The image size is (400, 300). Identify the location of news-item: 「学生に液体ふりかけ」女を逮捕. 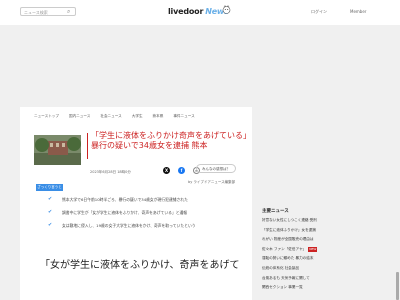
(289, 233).